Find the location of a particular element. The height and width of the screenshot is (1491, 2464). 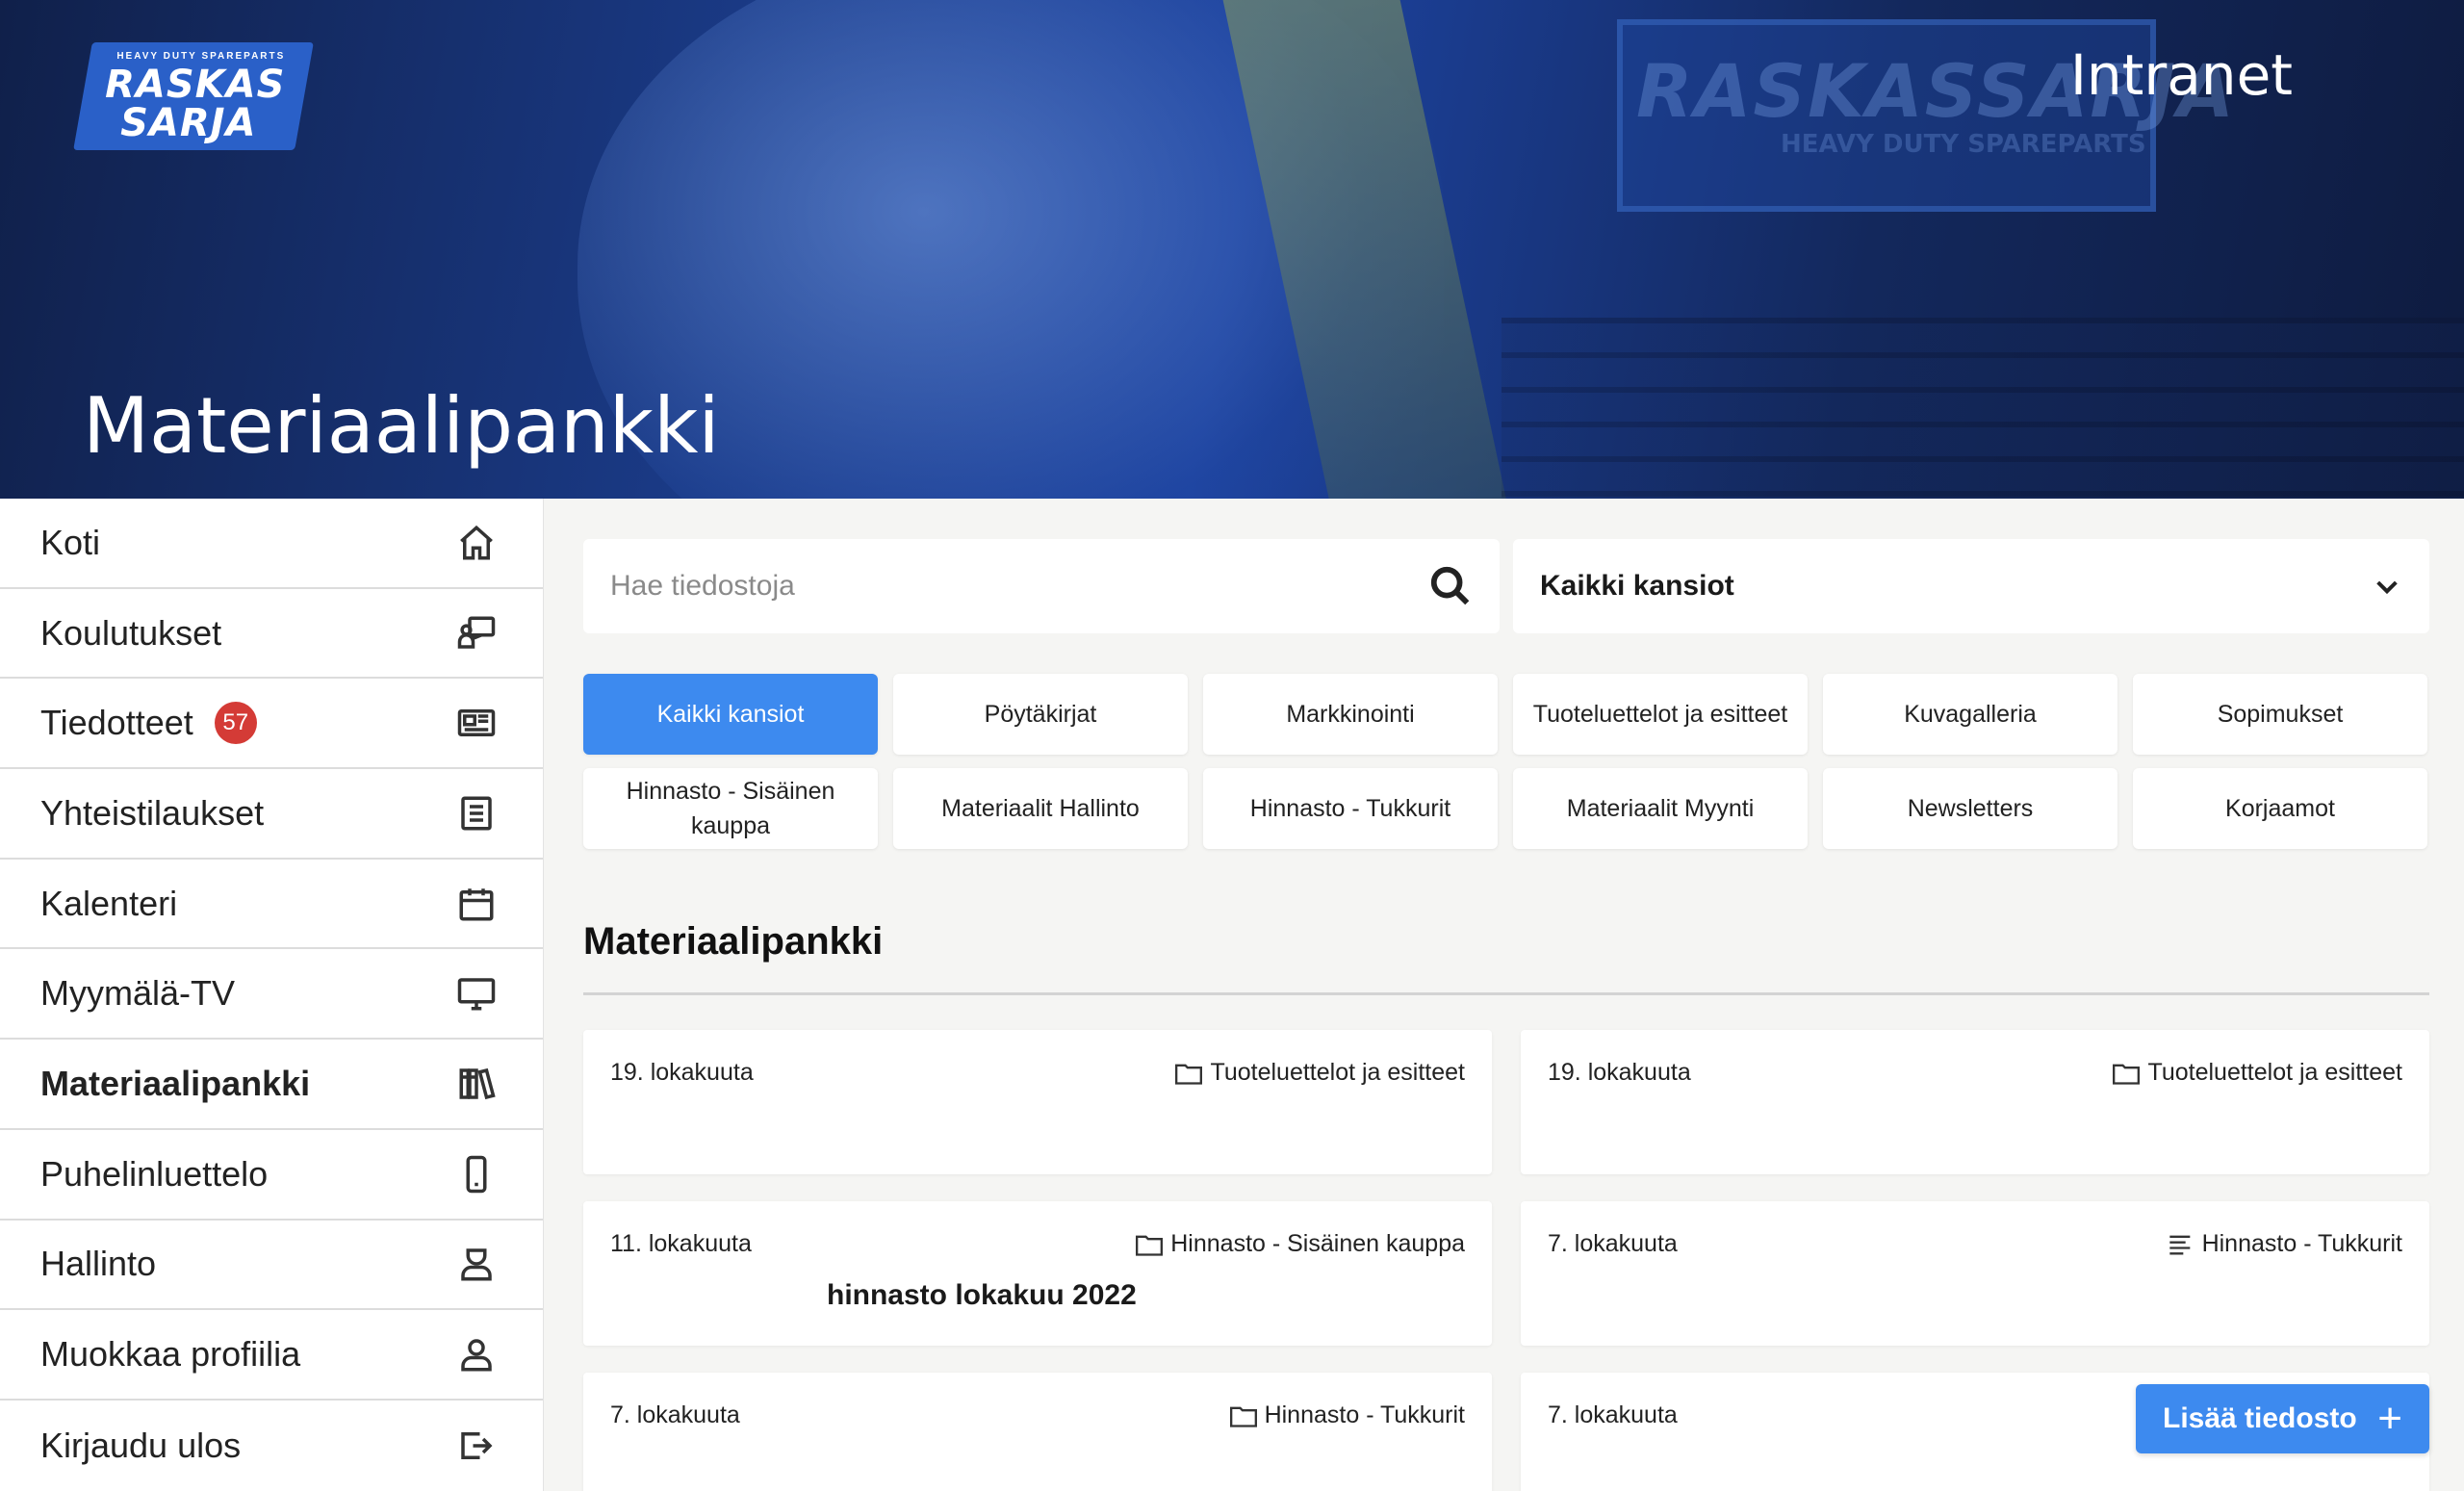

sidebar-item-kirjaudu-ulos: Kirjaudu ulos is located at coordinates (271, 1446).